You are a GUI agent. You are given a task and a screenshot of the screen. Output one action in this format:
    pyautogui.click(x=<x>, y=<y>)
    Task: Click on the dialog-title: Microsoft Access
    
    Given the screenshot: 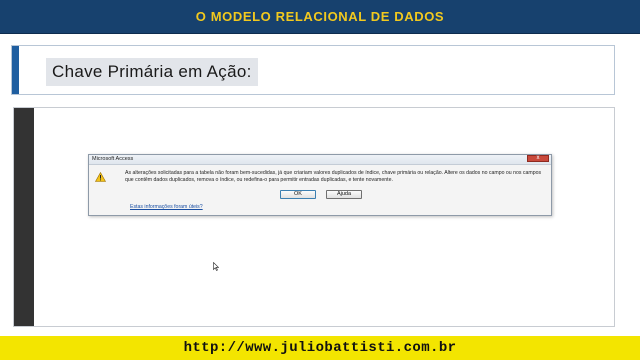 What is the action you would take?
    pyautogui.click(x=113, y=159)
    